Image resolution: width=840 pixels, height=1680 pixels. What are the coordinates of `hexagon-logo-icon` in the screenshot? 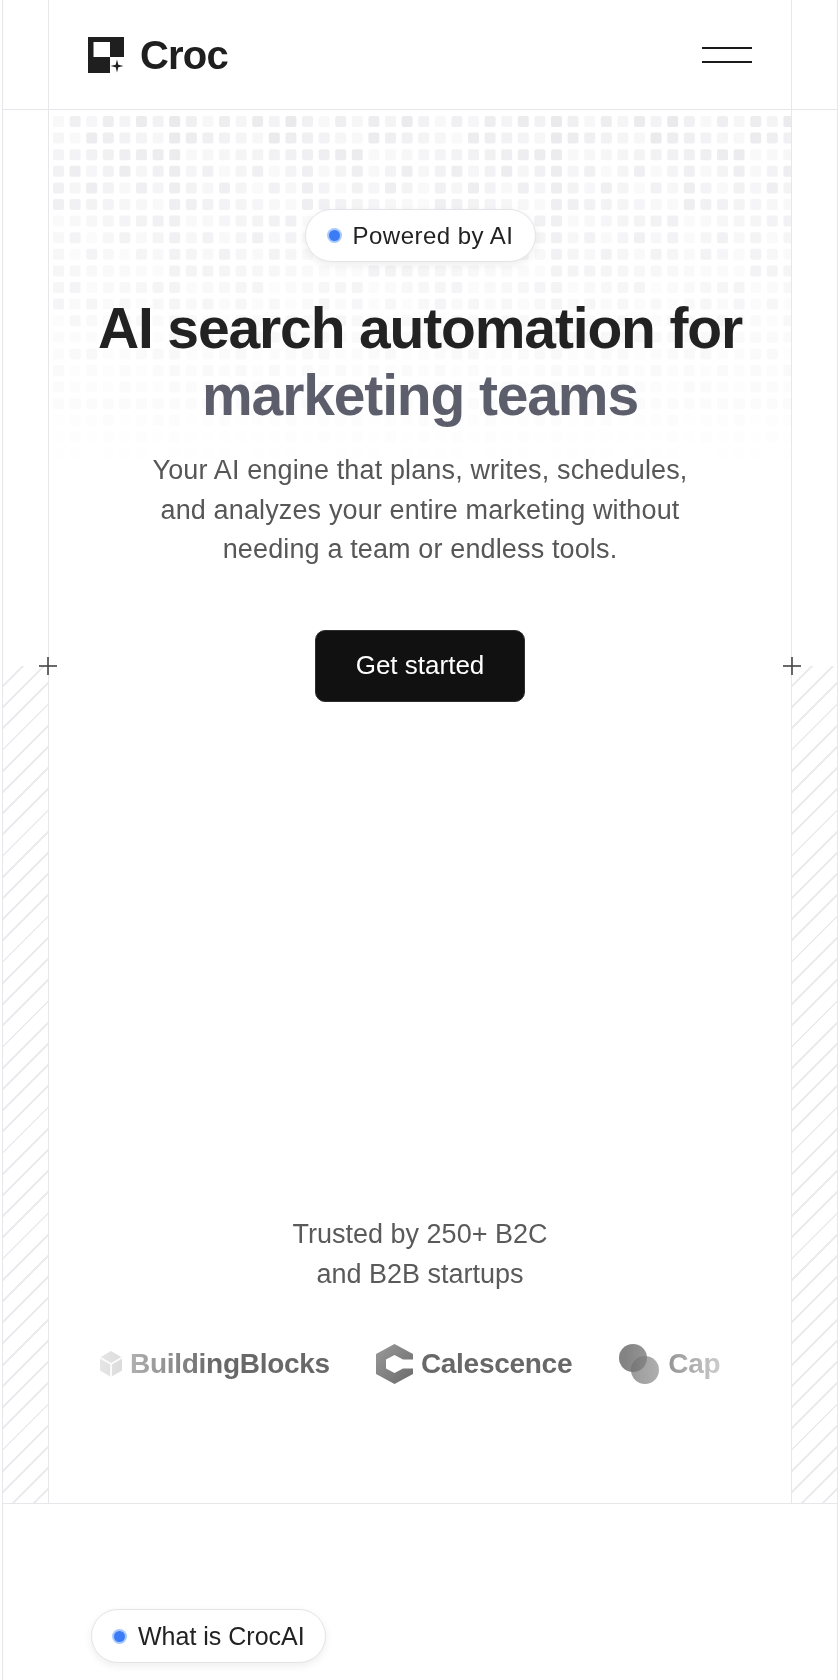 It's located at (394, 1363).